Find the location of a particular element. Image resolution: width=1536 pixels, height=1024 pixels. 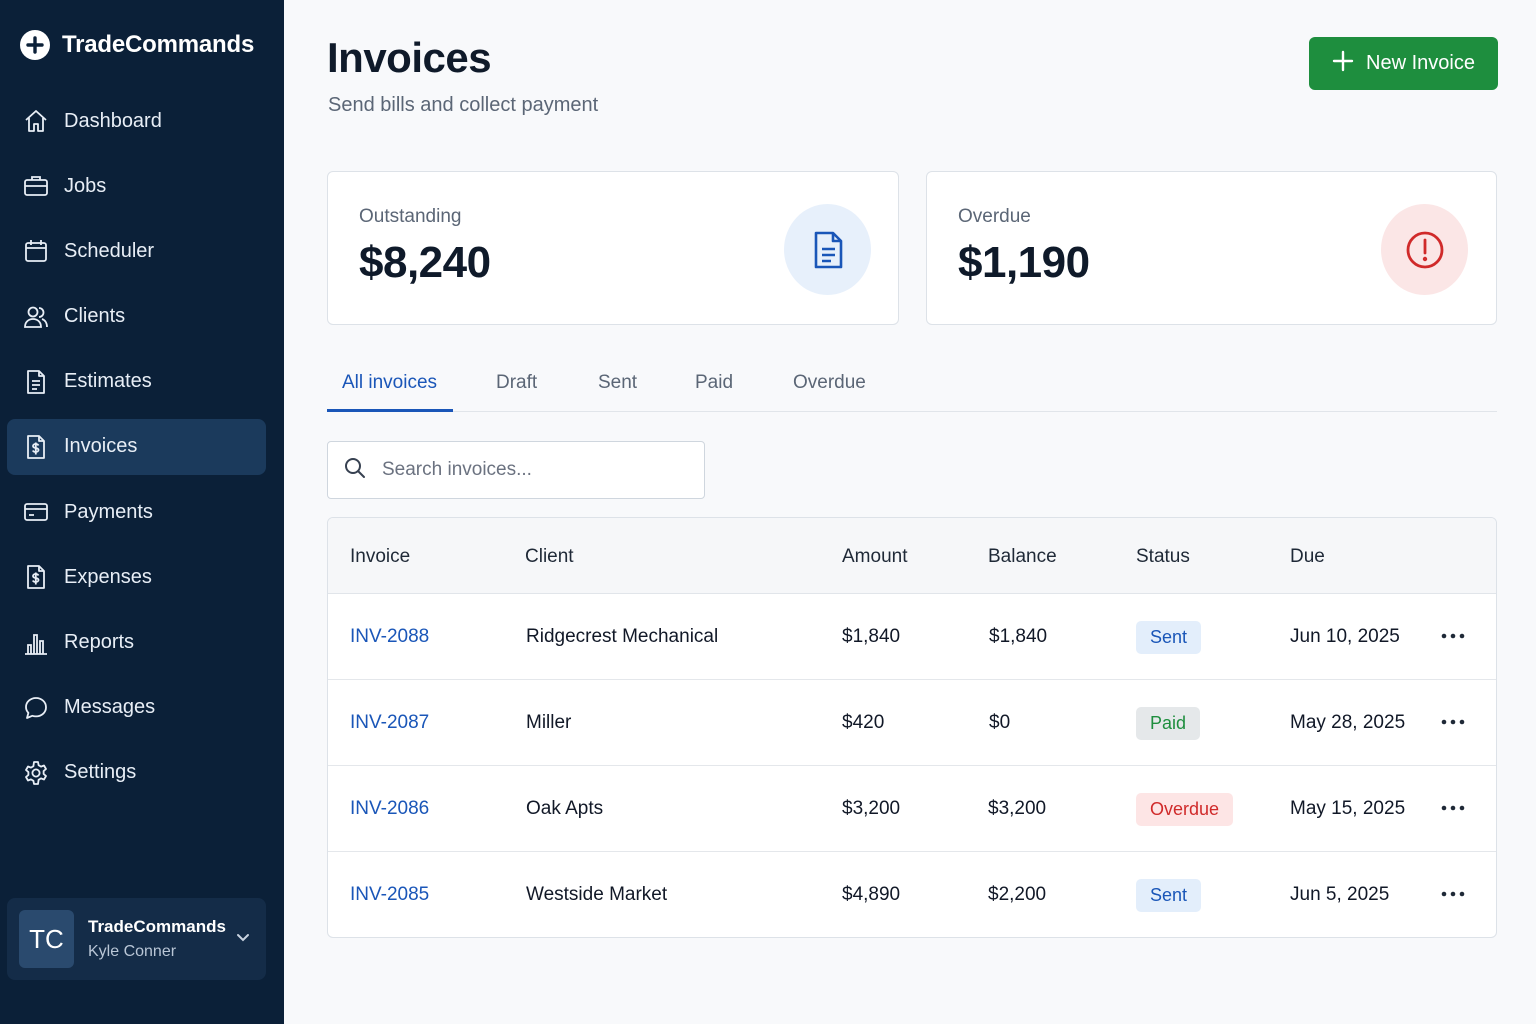

balance-cell: $1,840 is located at coordinates (1018, 636).